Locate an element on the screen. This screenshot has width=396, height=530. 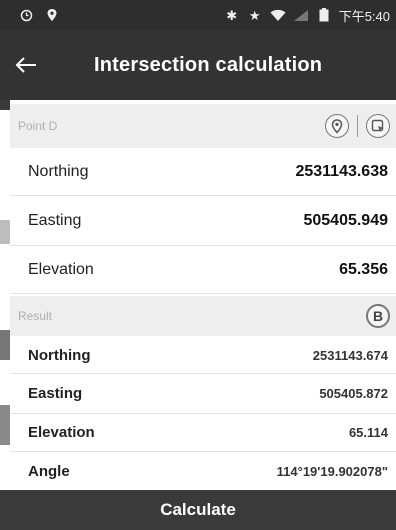
result-row-elevation: Elevation 65.114 is located at coordinates (203, 433).